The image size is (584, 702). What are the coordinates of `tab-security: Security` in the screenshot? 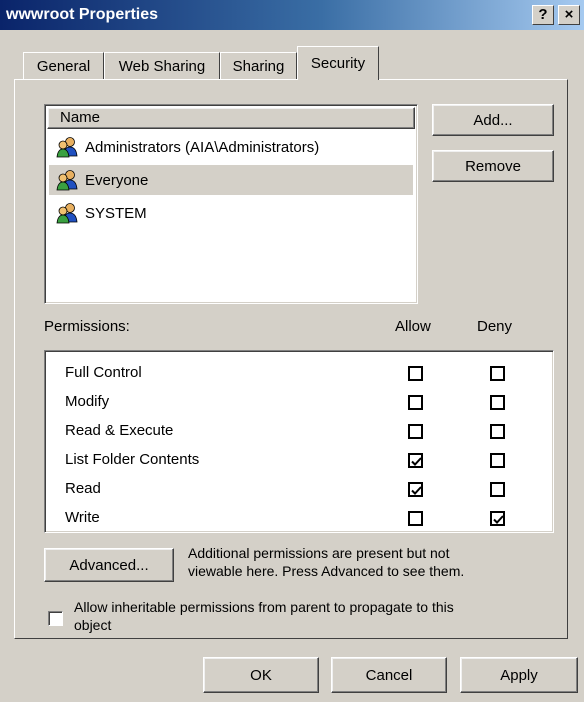 It's located at (338, 63).